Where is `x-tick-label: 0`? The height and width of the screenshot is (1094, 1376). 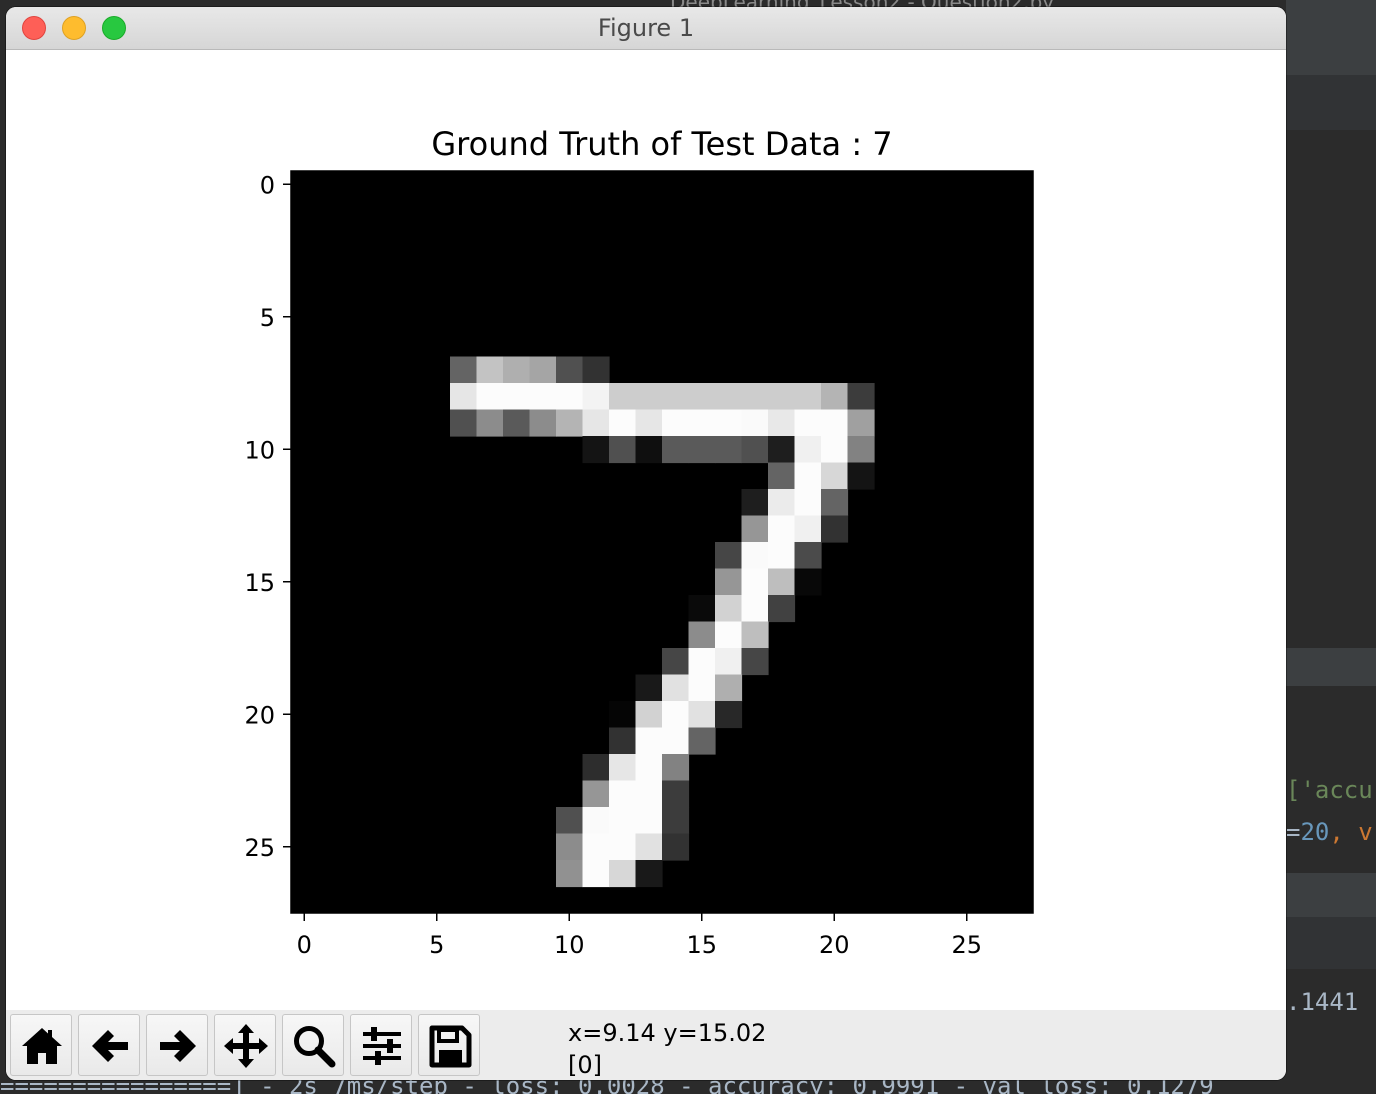 x-tick-label: 0 is located at coordinates (304, 945).